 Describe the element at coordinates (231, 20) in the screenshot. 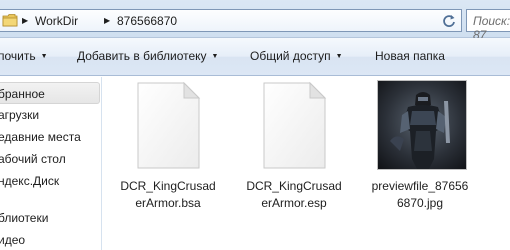

I see `address-bar: ▶ WorkDir ▶ 876566870` at that location.